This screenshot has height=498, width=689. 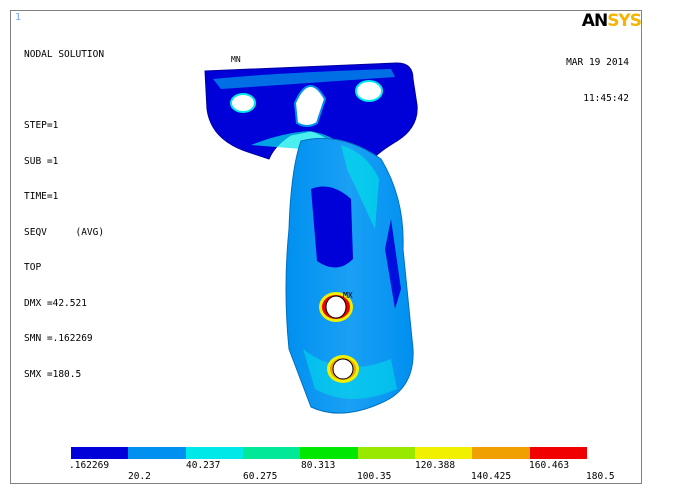 I want to click on info-line: DMX =42.521, so click(x=55, y=303).